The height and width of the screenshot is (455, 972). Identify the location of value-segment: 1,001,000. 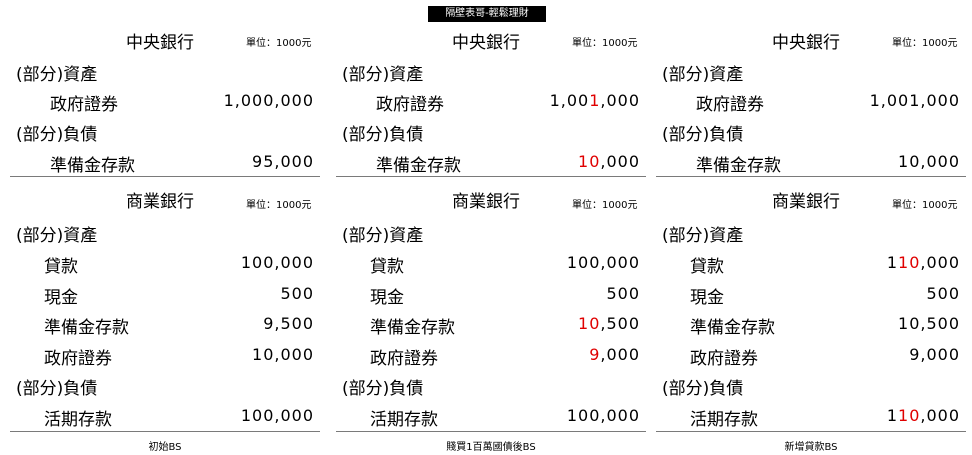
(914, 100).